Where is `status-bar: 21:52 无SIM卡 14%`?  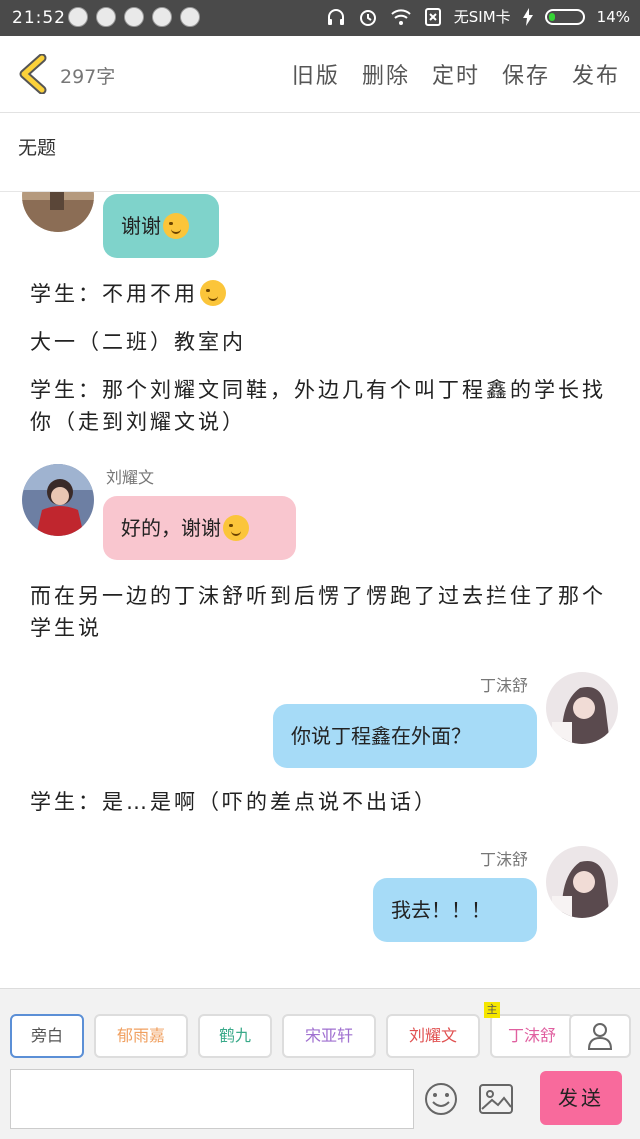
status-bar: 21:52 无SIM卡 14% is located at coordinates (320, 18).